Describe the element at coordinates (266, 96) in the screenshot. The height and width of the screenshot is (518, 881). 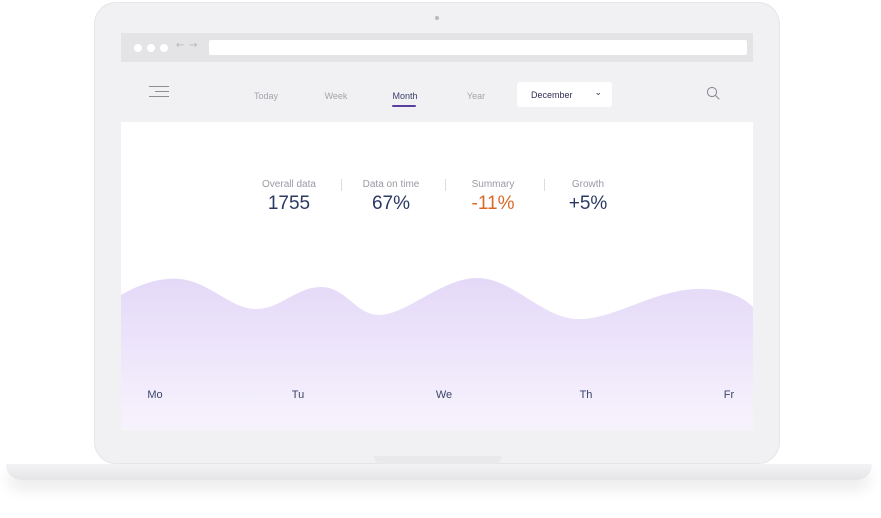
I see `tab-today: Today` at that location.